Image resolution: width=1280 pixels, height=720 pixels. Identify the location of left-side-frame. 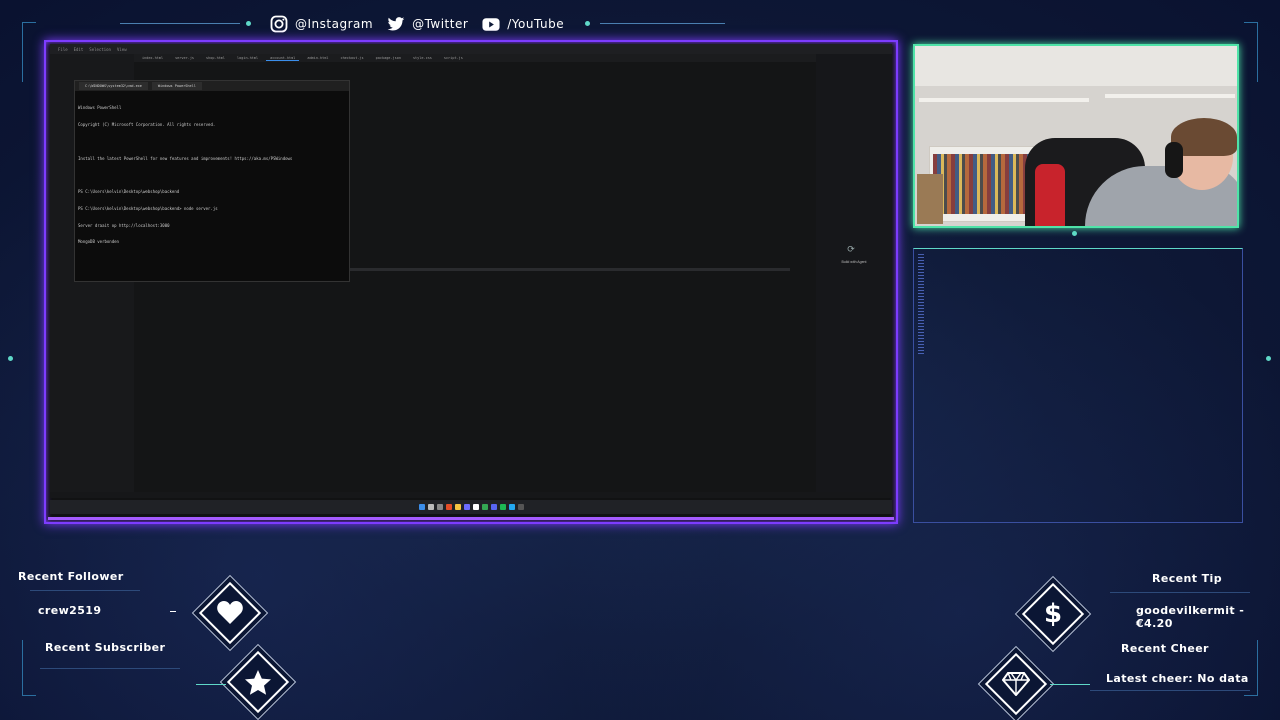
(29, 52).